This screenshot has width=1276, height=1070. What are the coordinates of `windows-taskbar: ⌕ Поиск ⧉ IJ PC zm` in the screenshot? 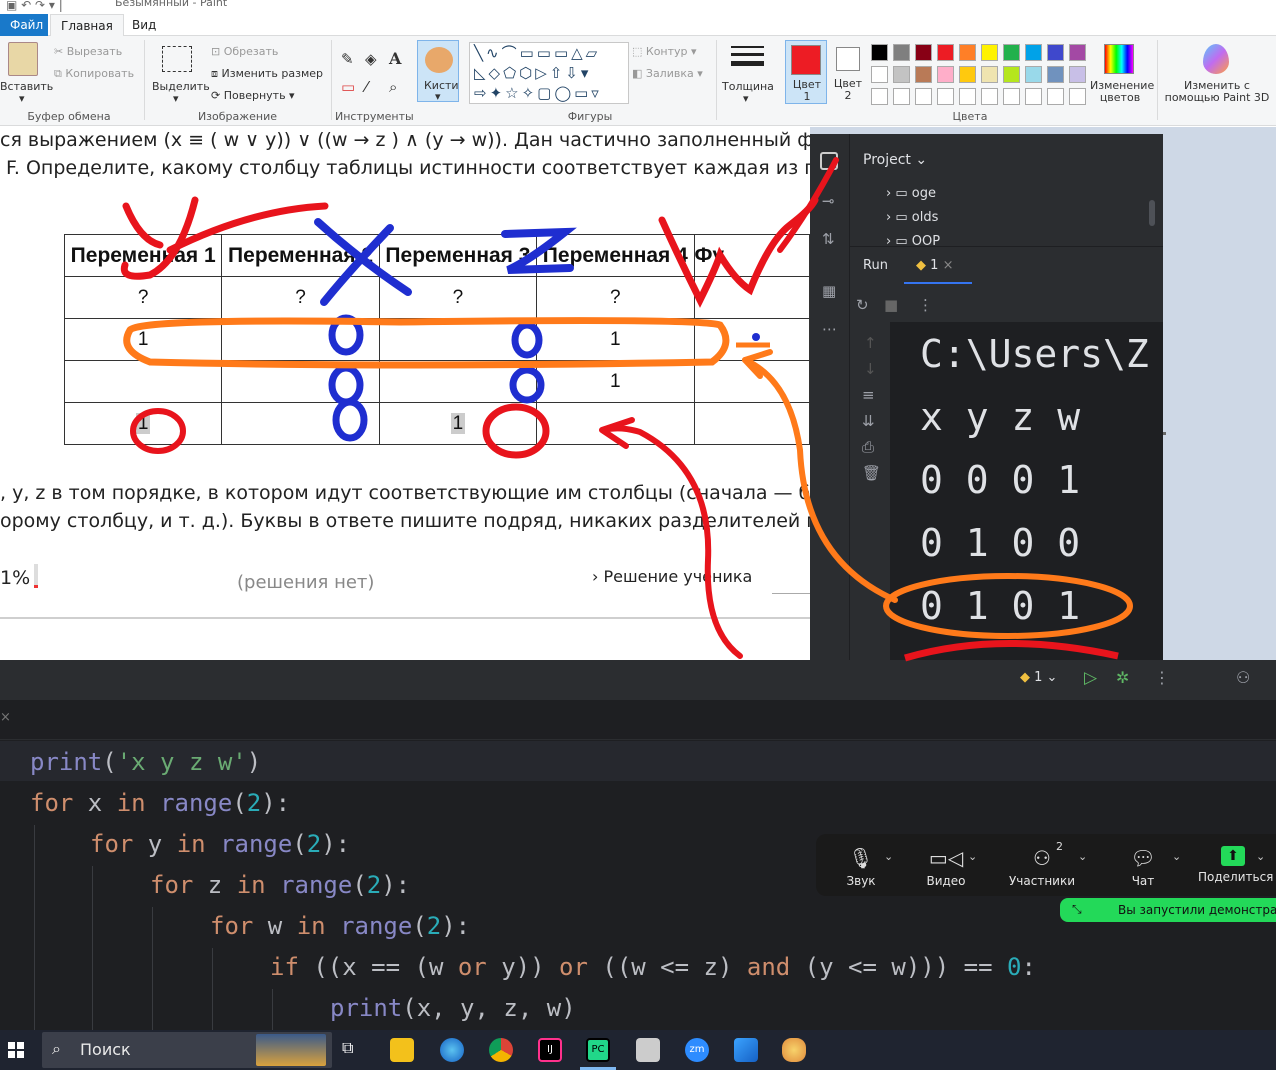 It's located at (638, 1050).